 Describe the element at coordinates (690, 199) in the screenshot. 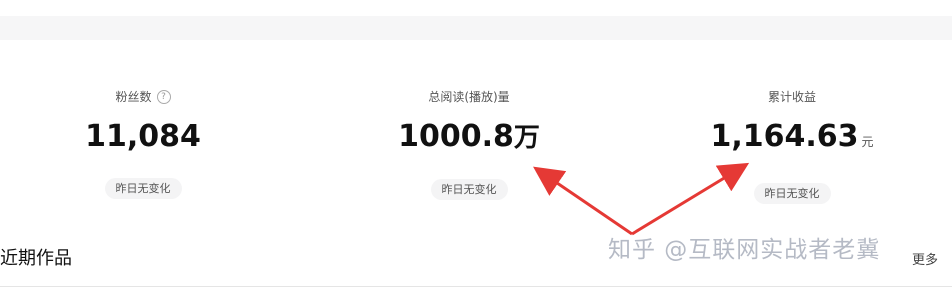

I see `arrow-to-earnings` at that location.